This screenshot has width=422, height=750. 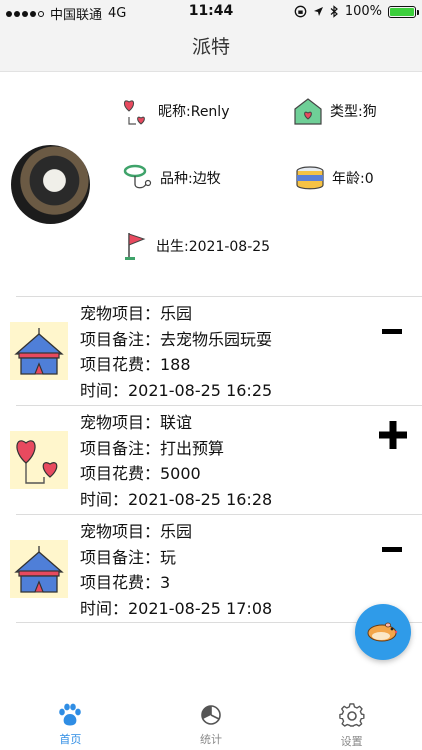 I want to click on food-can-icon, so click(x=310, y=178).